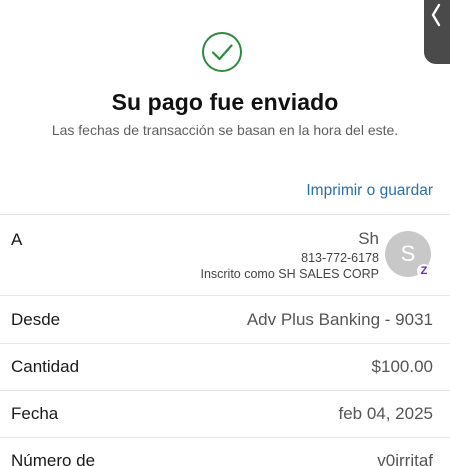 This screenshot has height=466, width=450. I want to click on recipient-label: A, so click(17, 239).